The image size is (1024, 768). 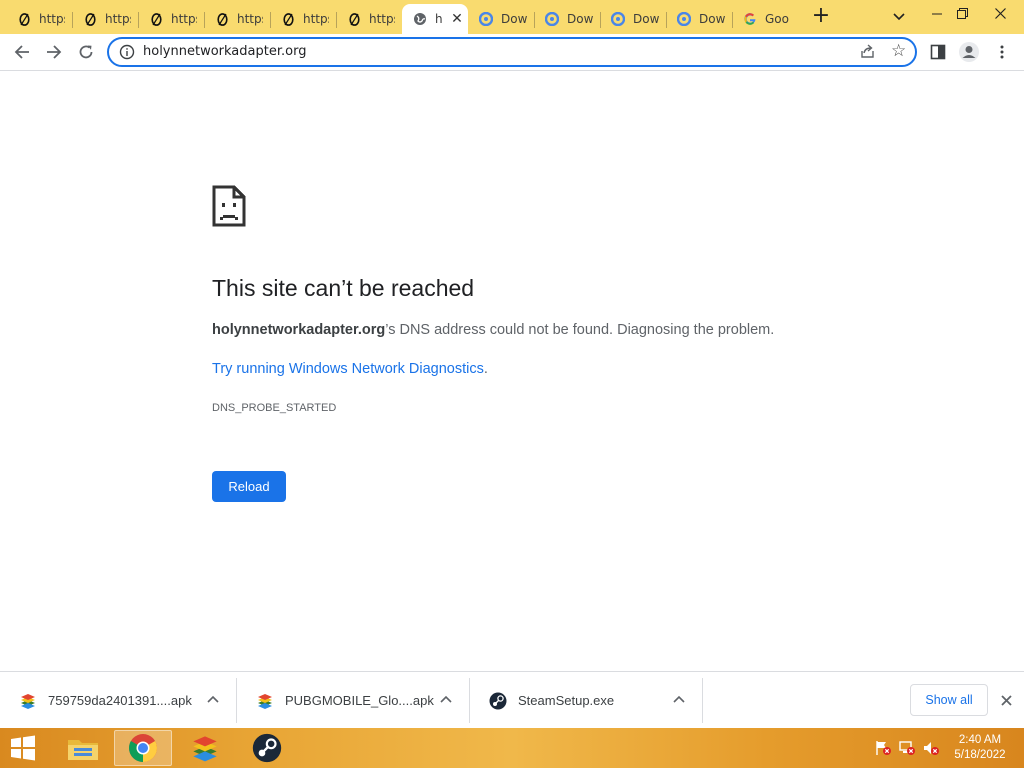 I want to click on forward-icon, so click(x=54, y=52).